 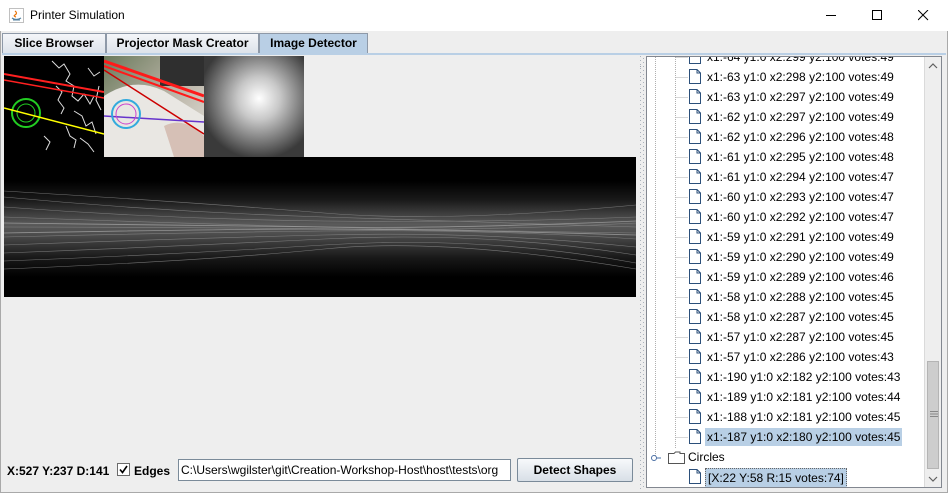 I want to click on close-button, so click(x=923, y=15).